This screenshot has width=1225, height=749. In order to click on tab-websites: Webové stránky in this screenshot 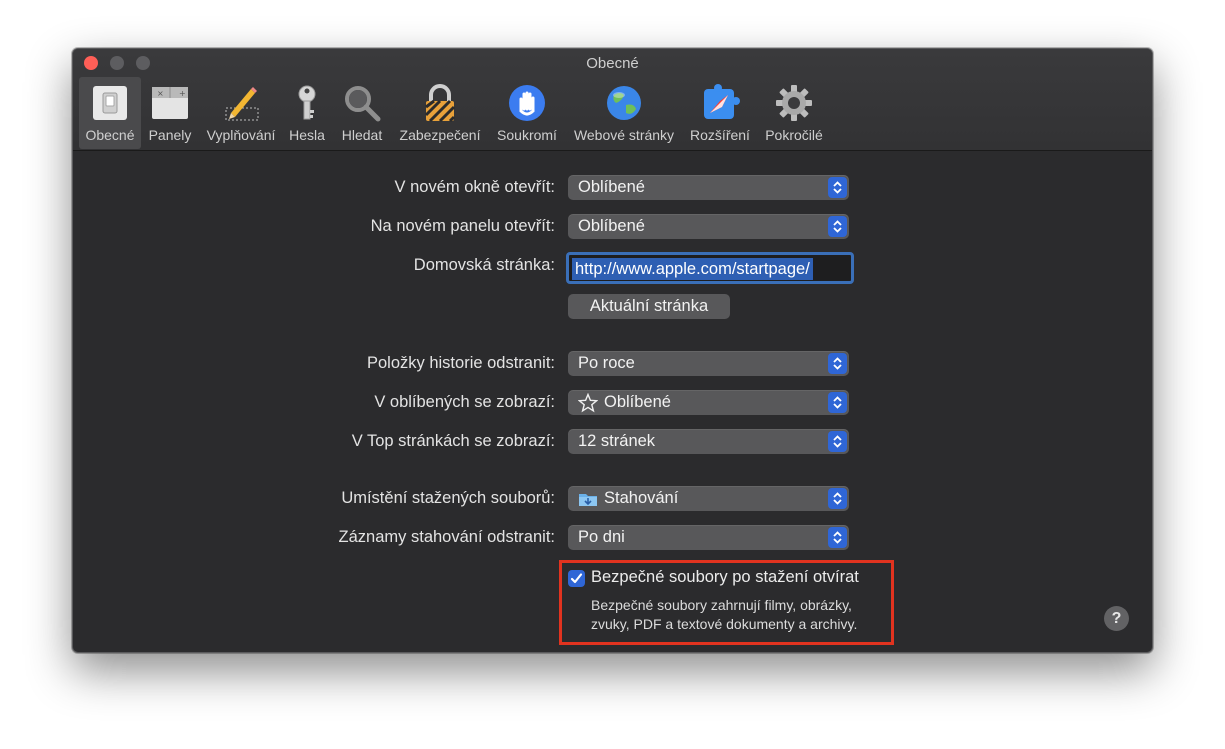, I will do `click(624, 113)`.